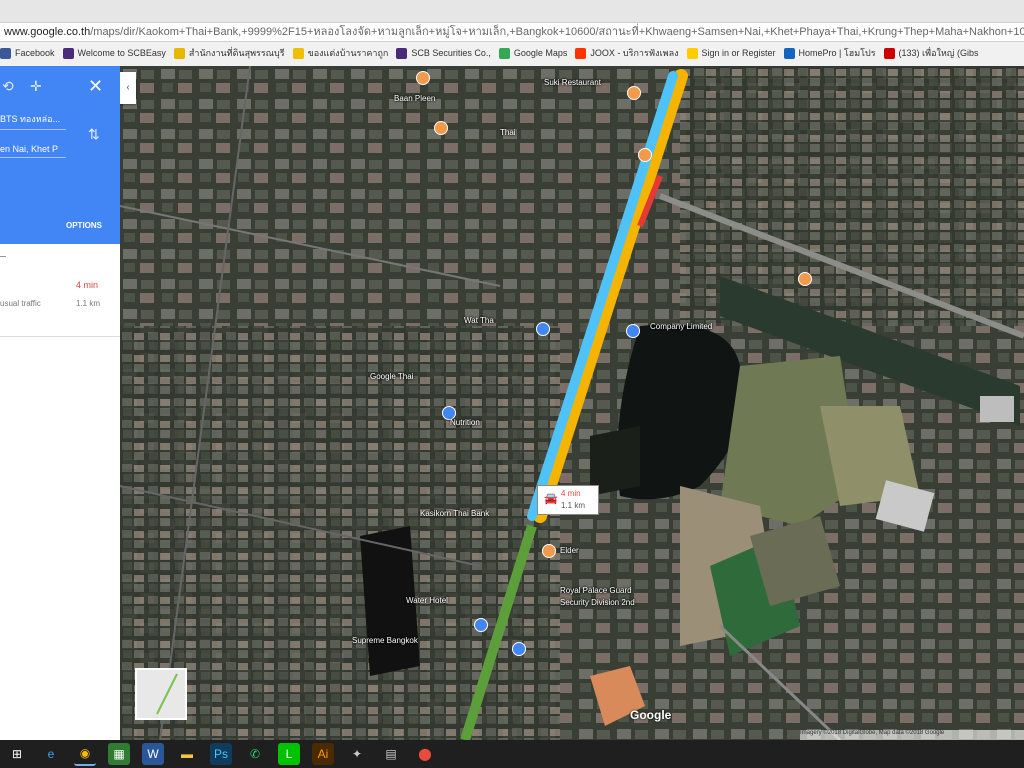 This screenshot has height=768, width=1024. Describe the element at coordinates (465, 422) in the screenshot. I see `map-label: Nutrition` at that location.